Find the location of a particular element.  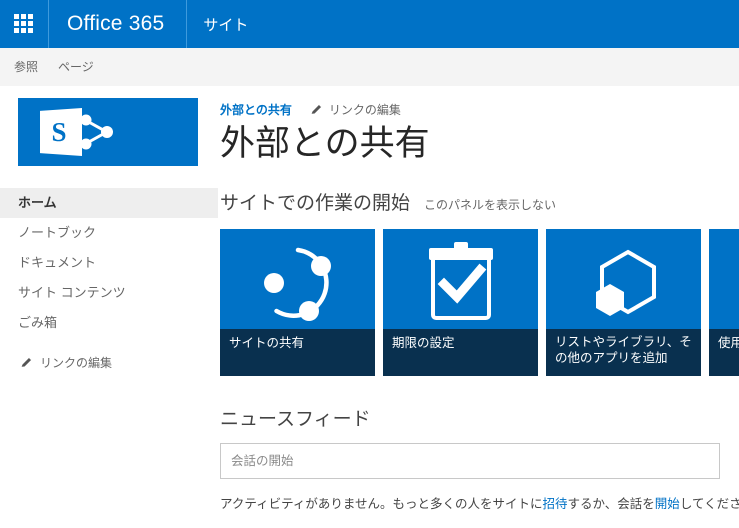

breadcrumb-row: 外部との共有 リンクの編集 is located at coordinates (479, 109).